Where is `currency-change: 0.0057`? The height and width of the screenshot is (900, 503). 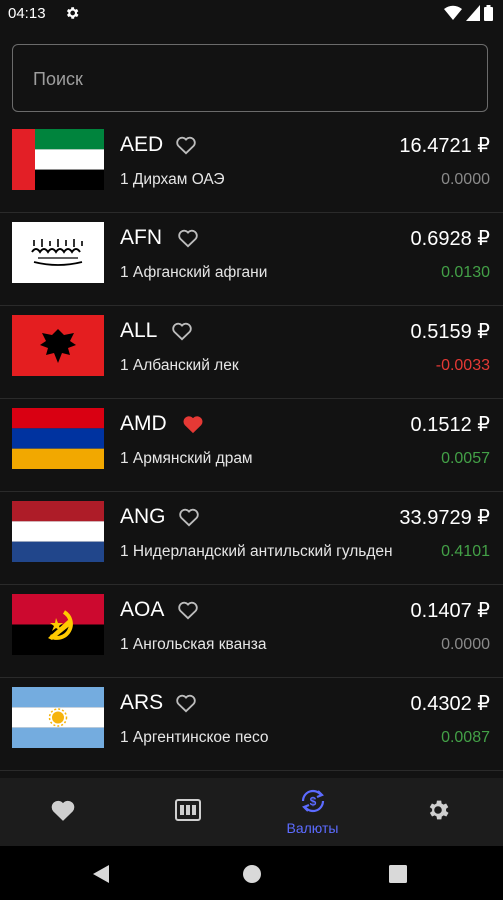 currency-change: 0.0057 is located at coordinates (465, 458).